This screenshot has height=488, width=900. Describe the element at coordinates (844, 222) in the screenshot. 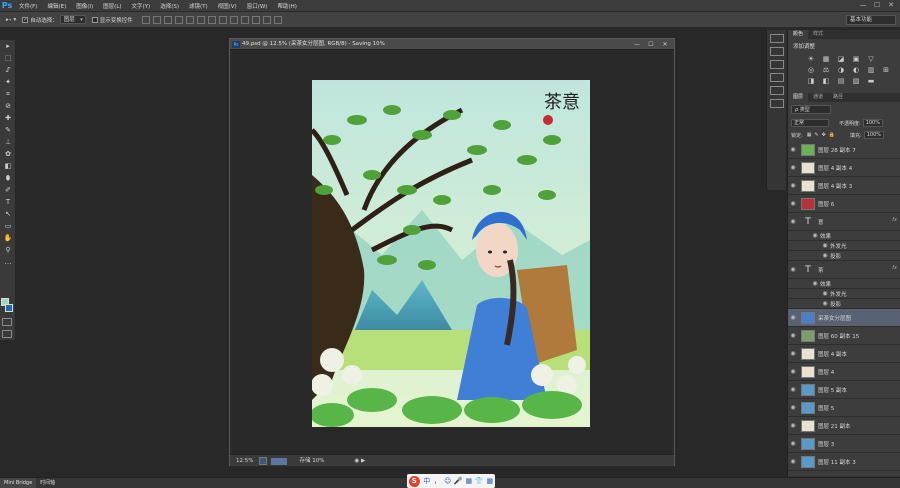

I see `text-layer-row: ◉ T 意 fx` at that location.